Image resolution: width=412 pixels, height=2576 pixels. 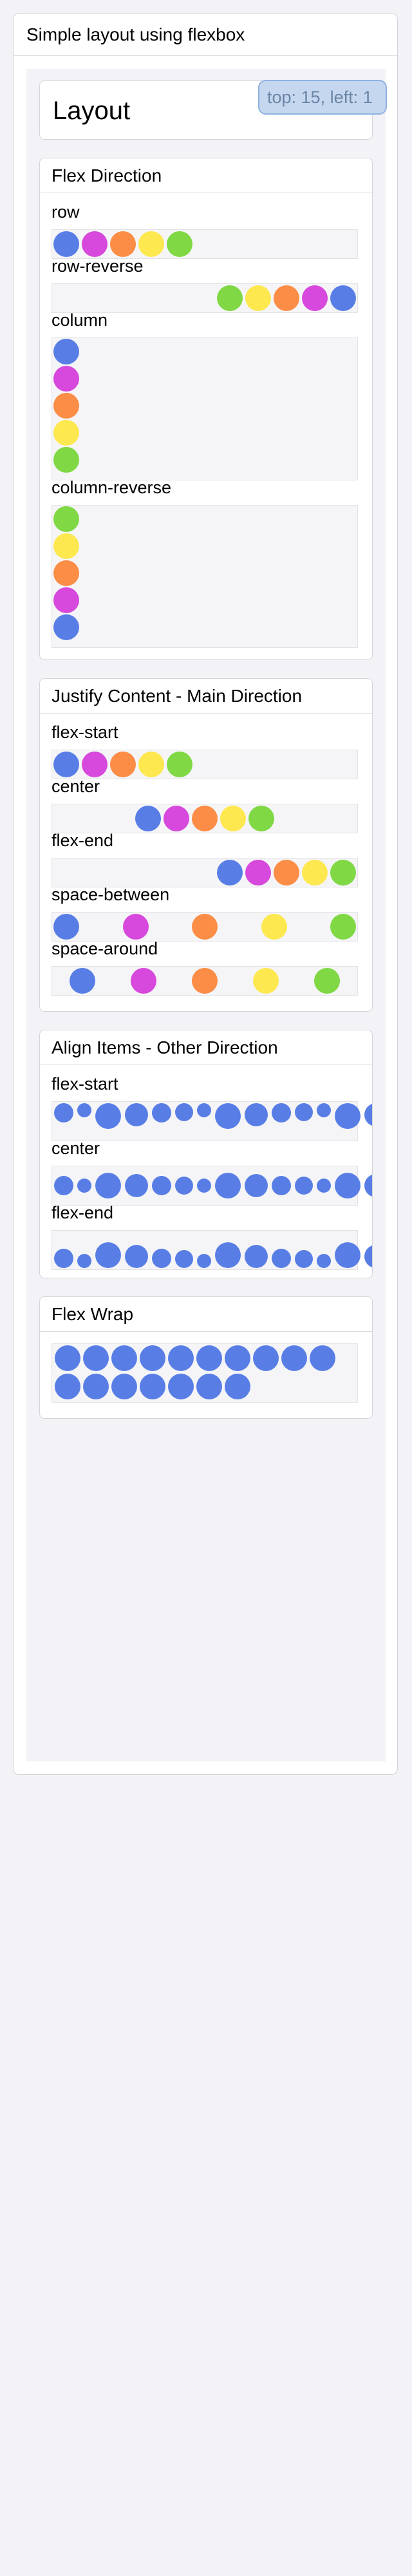 I want to click on justify-space-between-box, so click(x=205, y=927).